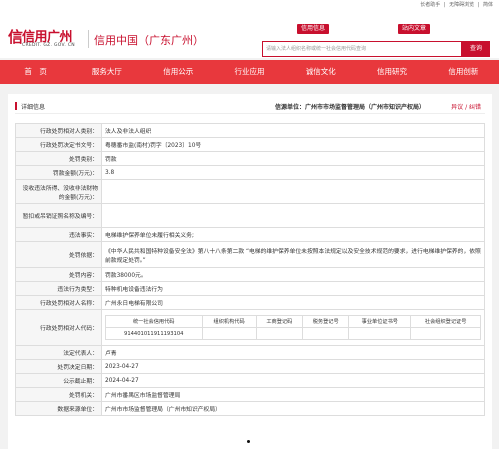  I want to click on field-label: 处罚内容：, so click(58, 274).